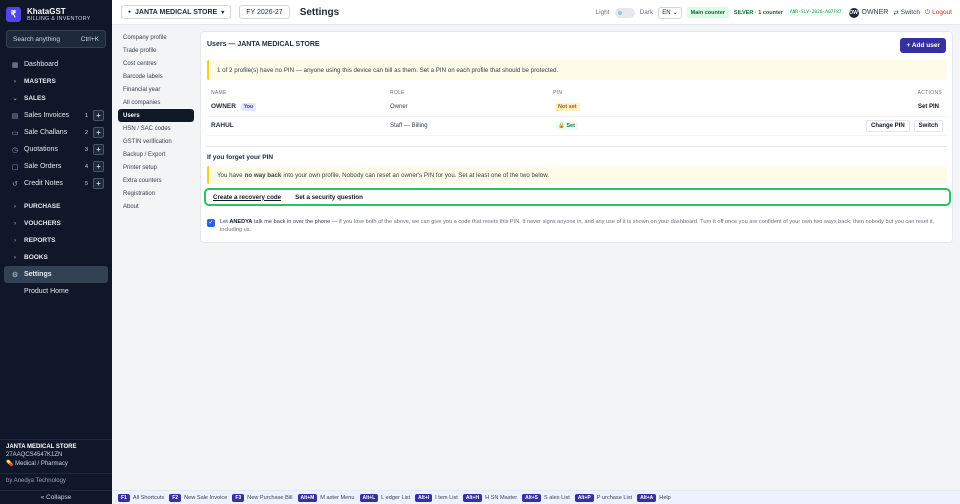  What do you see at coordinates (156, 141) in the screenshot?
I see `settings-nav-gstin-verification: GSTIN verification` at bounding box center [156, 141].